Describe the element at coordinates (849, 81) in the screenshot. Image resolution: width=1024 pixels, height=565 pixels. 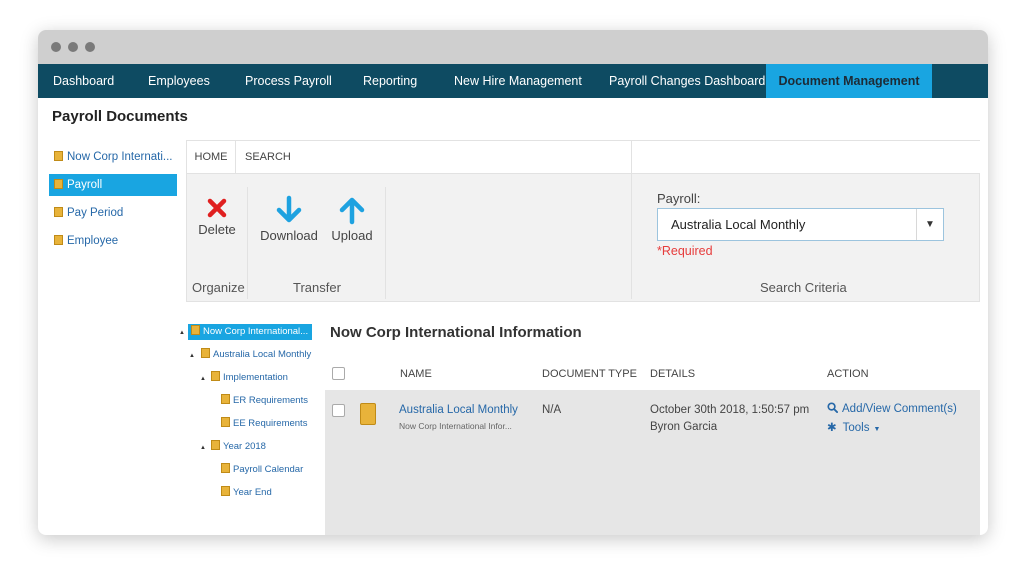
I see `nav-document-management: Document Management` at that location.